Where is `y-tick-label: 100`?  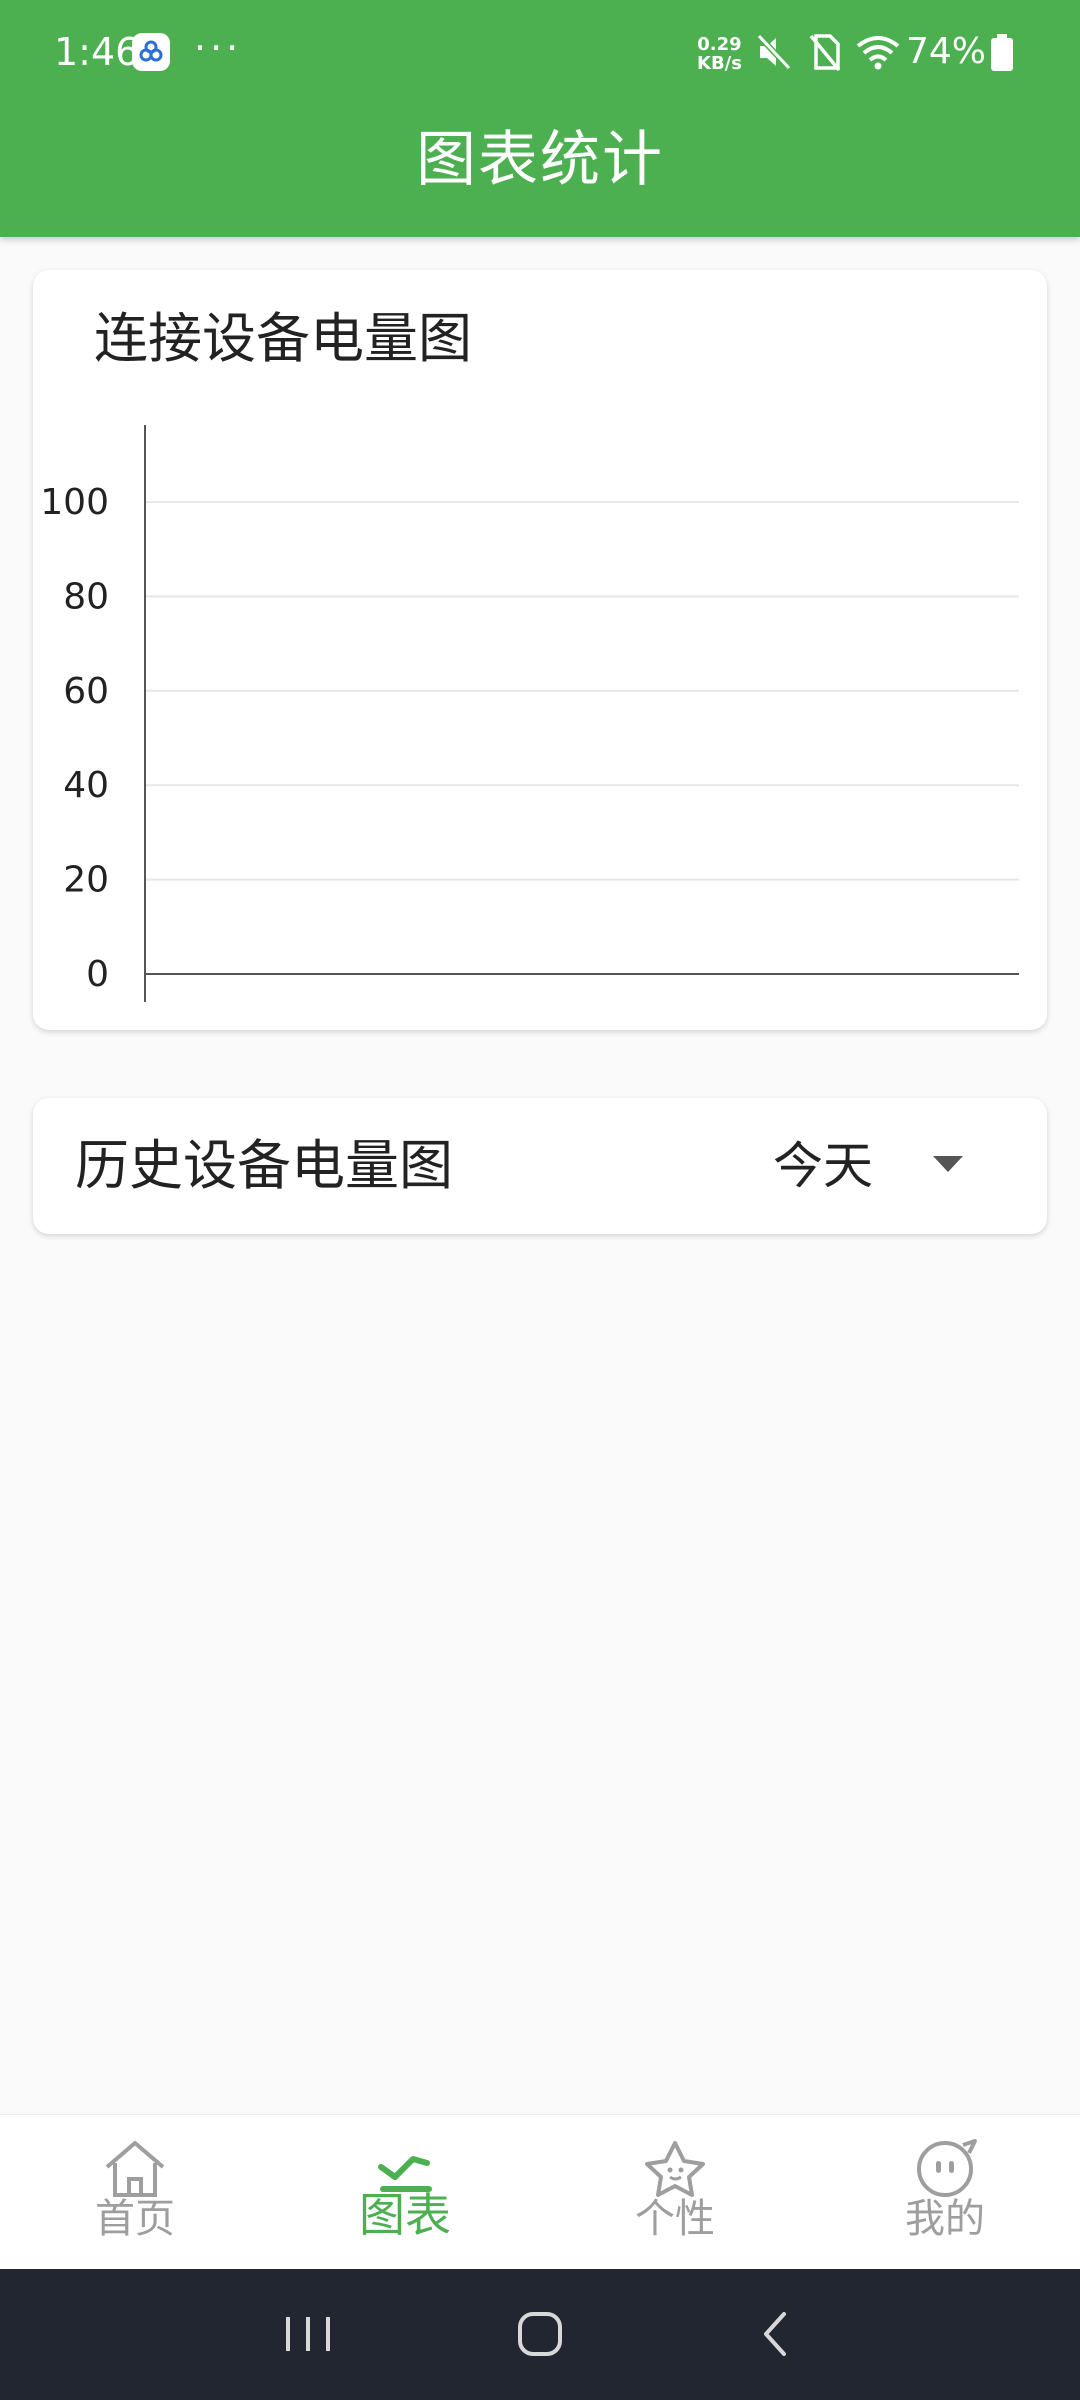
y-tick-label: 100 is located at coordinates (74, 502).